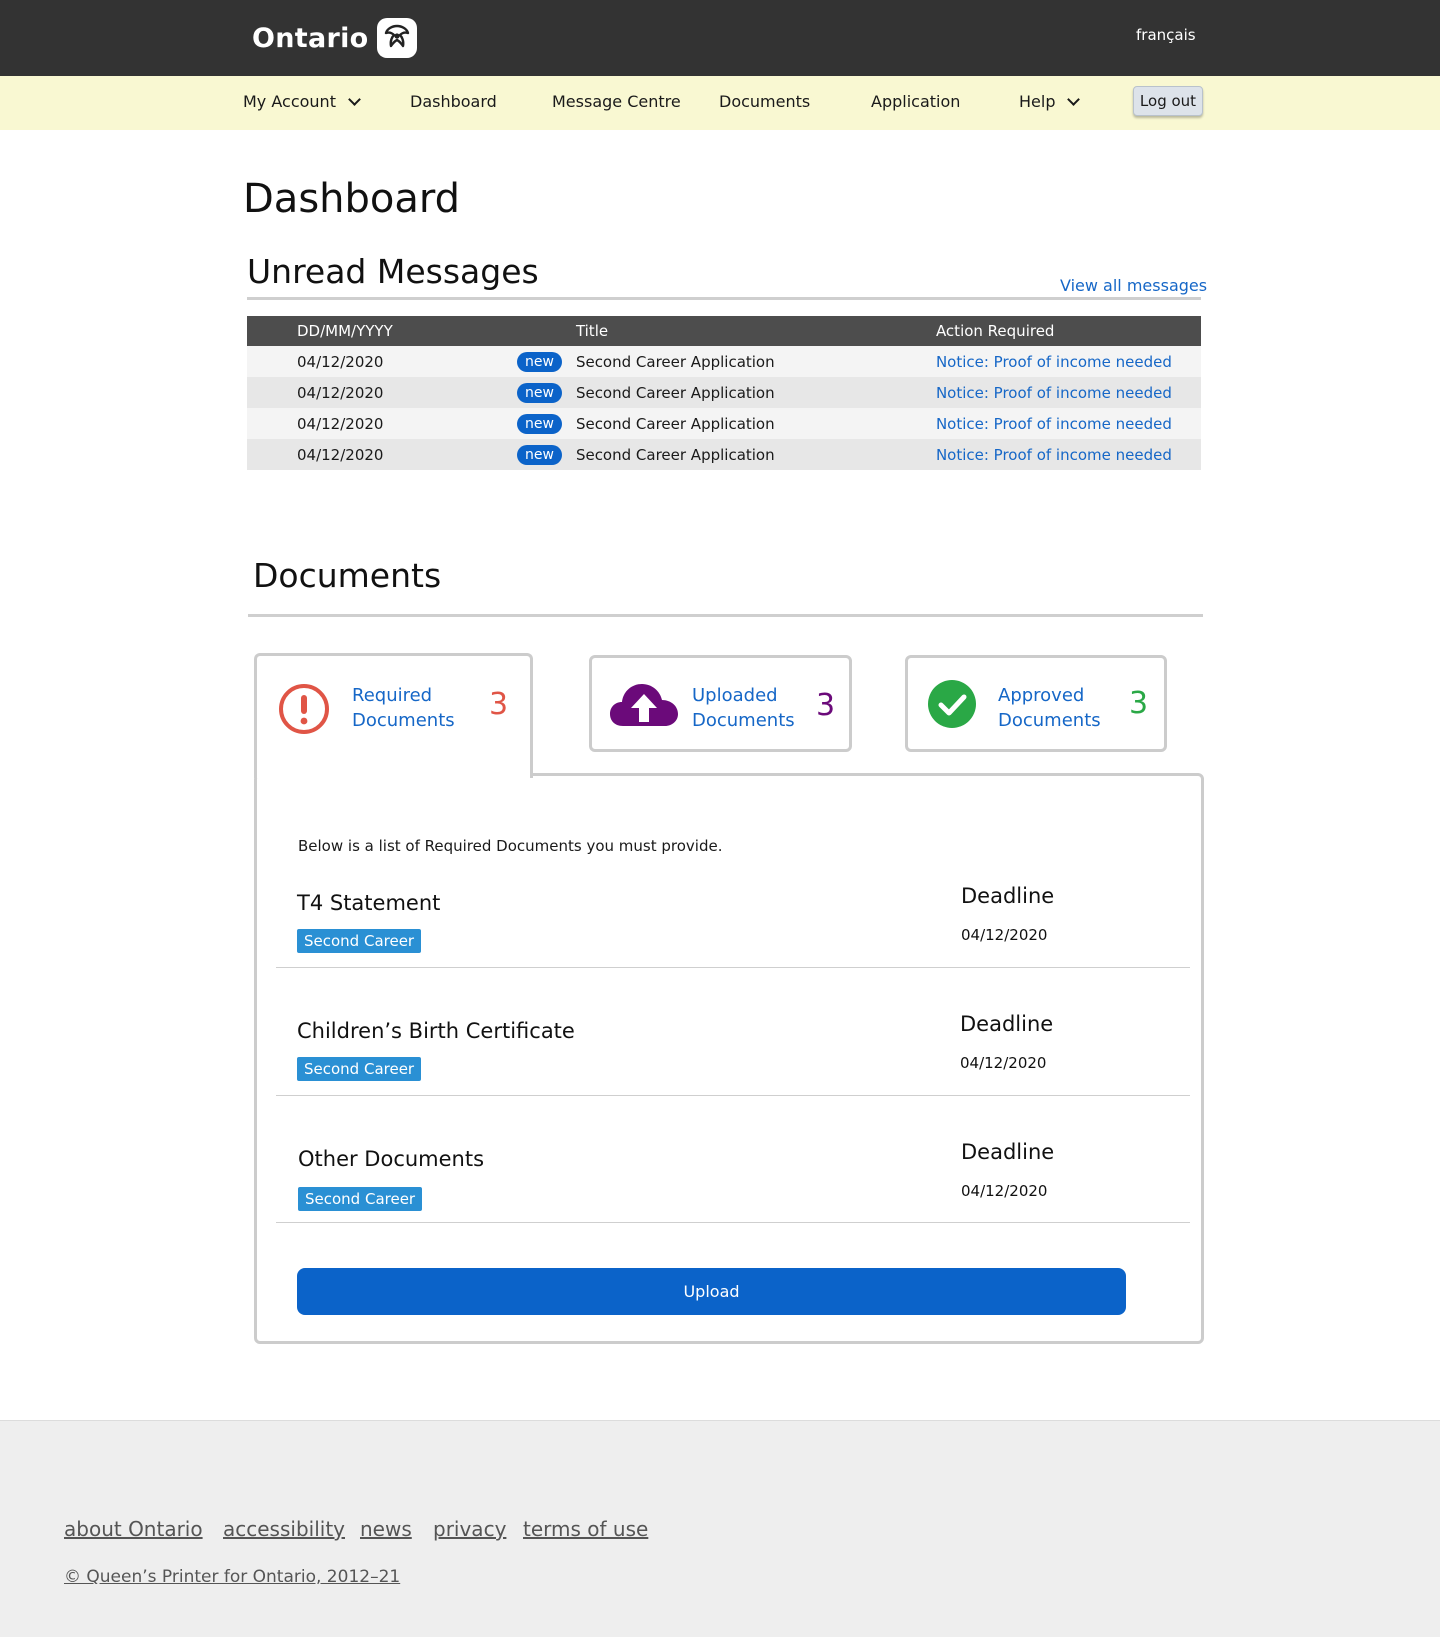 The height and width of the screenshot is (1637, 1440). Describe the element at coordinates (393, 271) in the screenshot. I see `unread-messages-title: Unread Messages` at that location.